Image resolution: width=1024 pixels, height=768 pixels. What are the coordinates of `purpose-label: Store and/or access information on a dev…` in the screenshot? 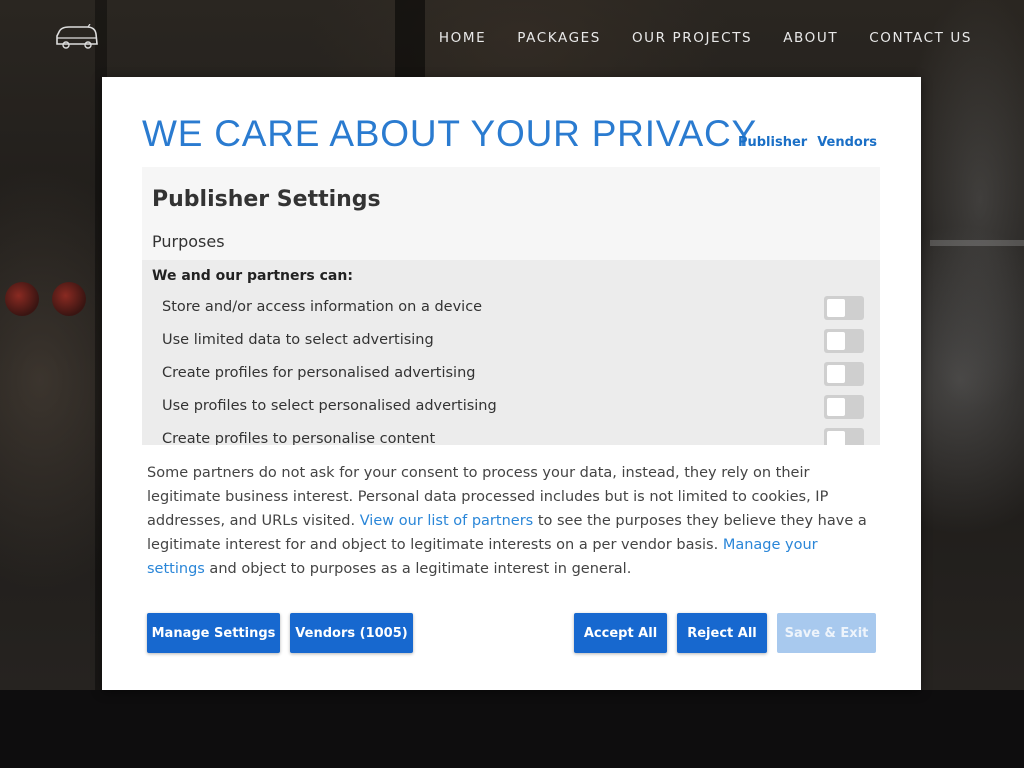 It's located at (322, 307).